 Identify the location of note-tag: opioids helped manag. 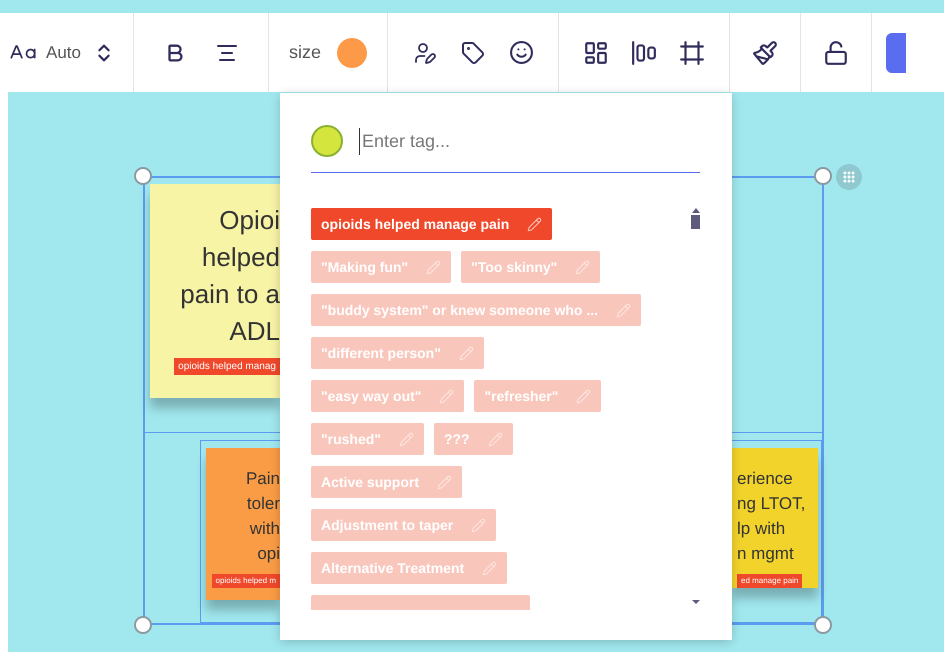
(227, 366).